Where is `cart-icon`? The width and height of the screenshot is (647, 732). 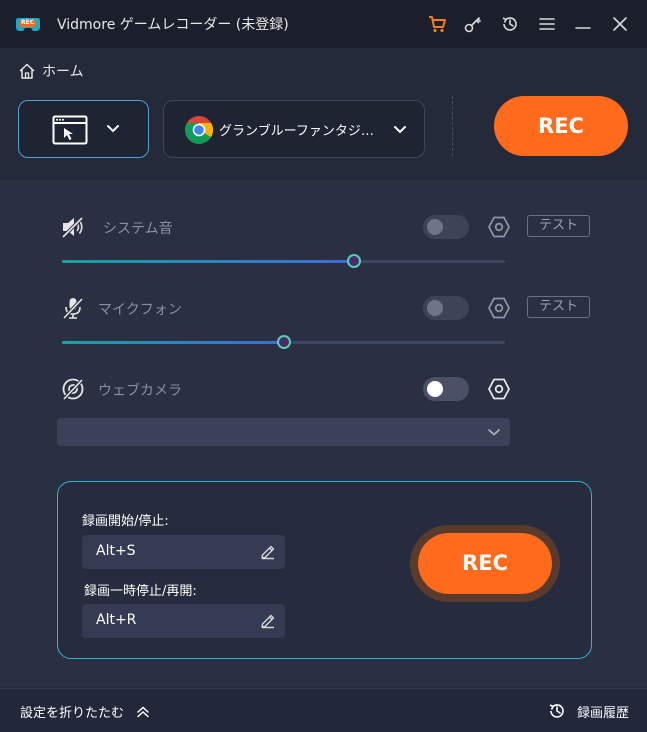
cart-icon is located at coordinates (437, 24).